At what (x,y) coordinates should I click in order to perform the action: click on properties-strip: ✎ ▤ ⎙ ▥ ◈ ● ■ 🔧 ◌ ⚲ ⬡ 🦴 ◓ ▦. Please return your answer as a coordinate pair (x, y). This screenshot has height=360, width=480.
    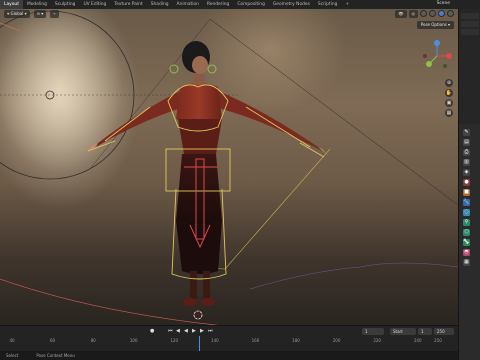
    Looking at the image, I should click on (469, 184).